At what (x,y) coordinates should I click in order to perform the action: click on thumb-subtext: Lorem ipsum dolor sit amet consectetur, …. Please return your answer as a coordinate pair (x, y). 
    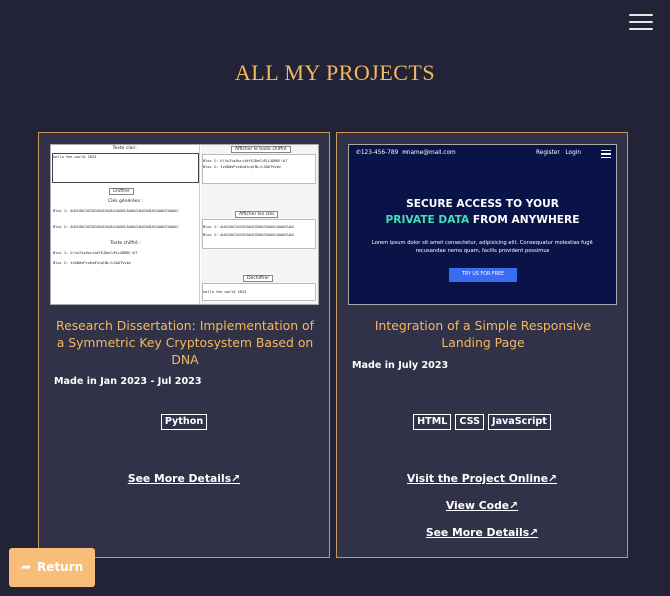
    Looking at the image, I should click on (482, 247).